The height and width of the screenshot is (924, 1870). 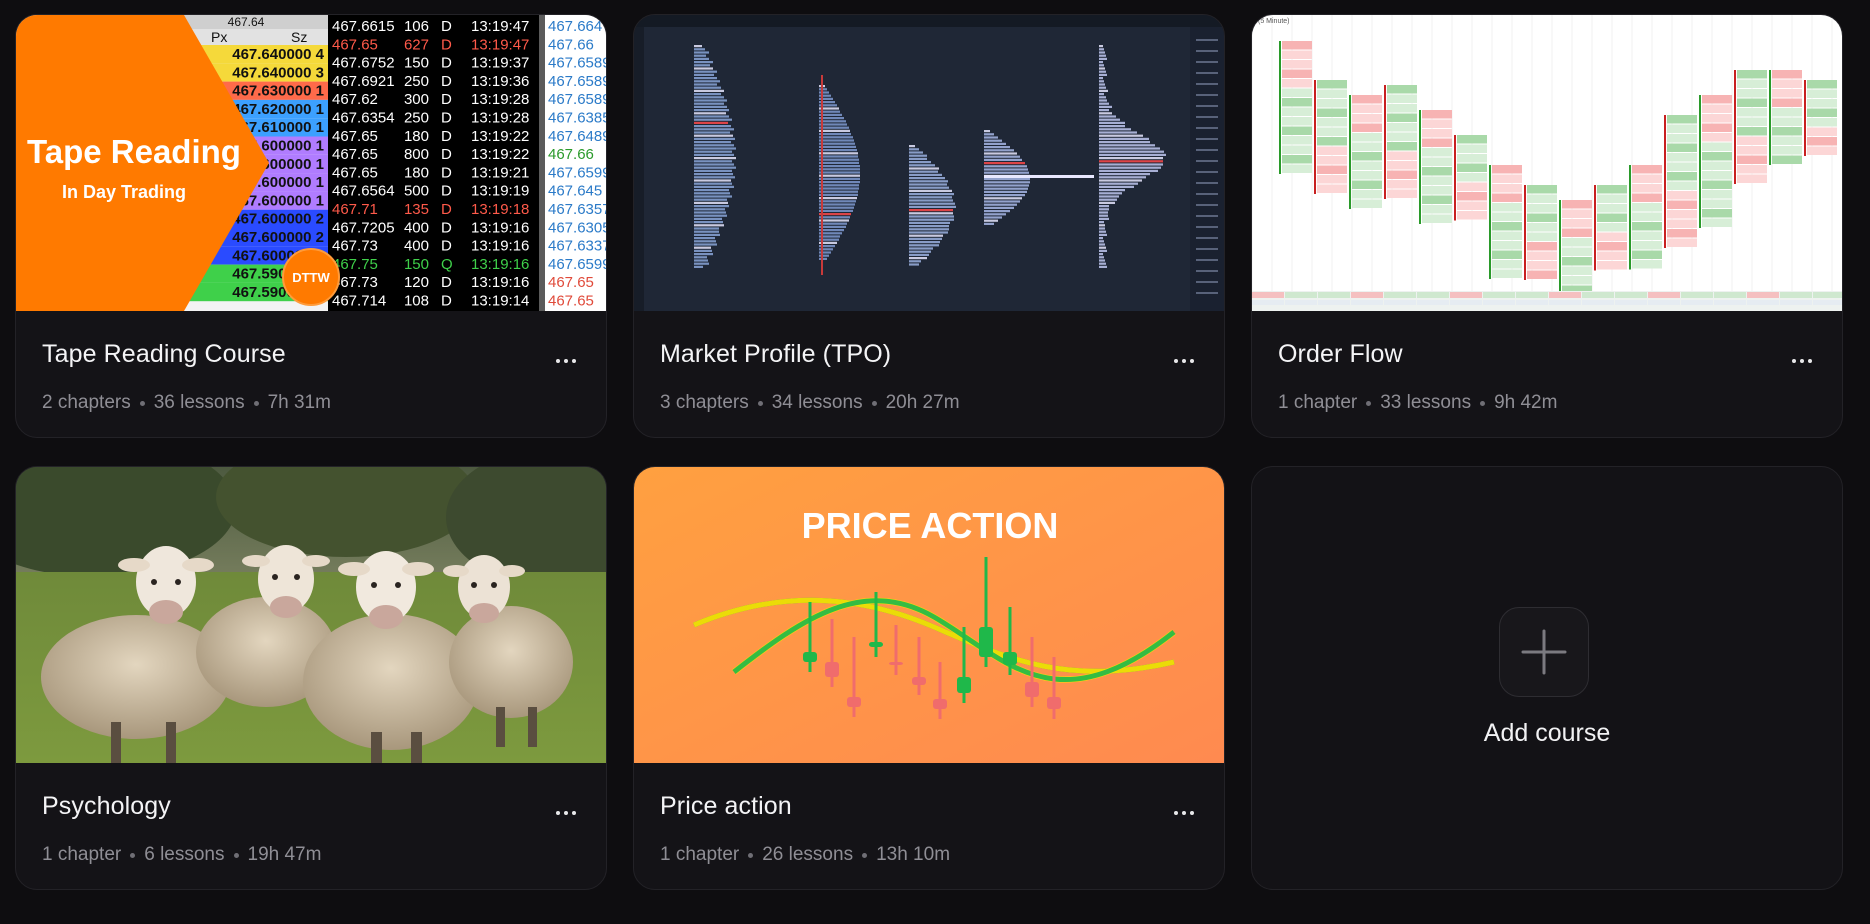 What do you see at coordinates (278, 72) in the screenshot?
I see `svg-text: 467.640000 3` at bounding box center [278, 72].